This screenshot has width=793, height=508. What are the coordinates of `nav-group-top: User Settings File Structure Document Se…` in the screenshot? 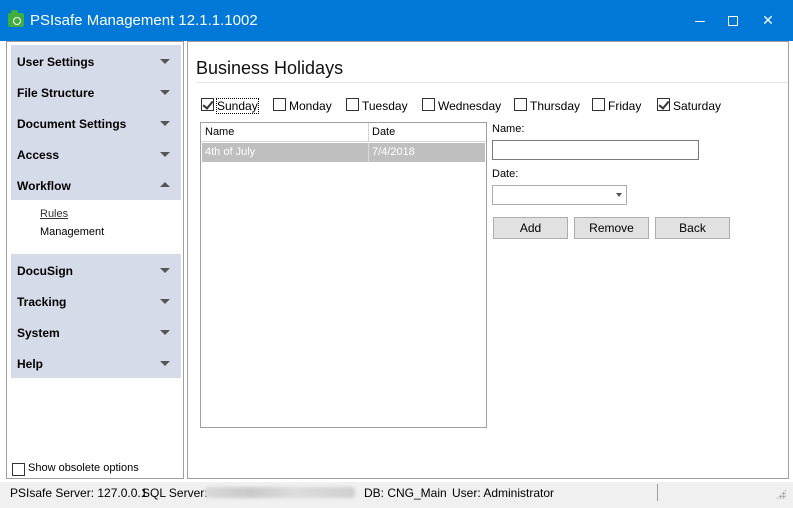 It's located at (96, 122).